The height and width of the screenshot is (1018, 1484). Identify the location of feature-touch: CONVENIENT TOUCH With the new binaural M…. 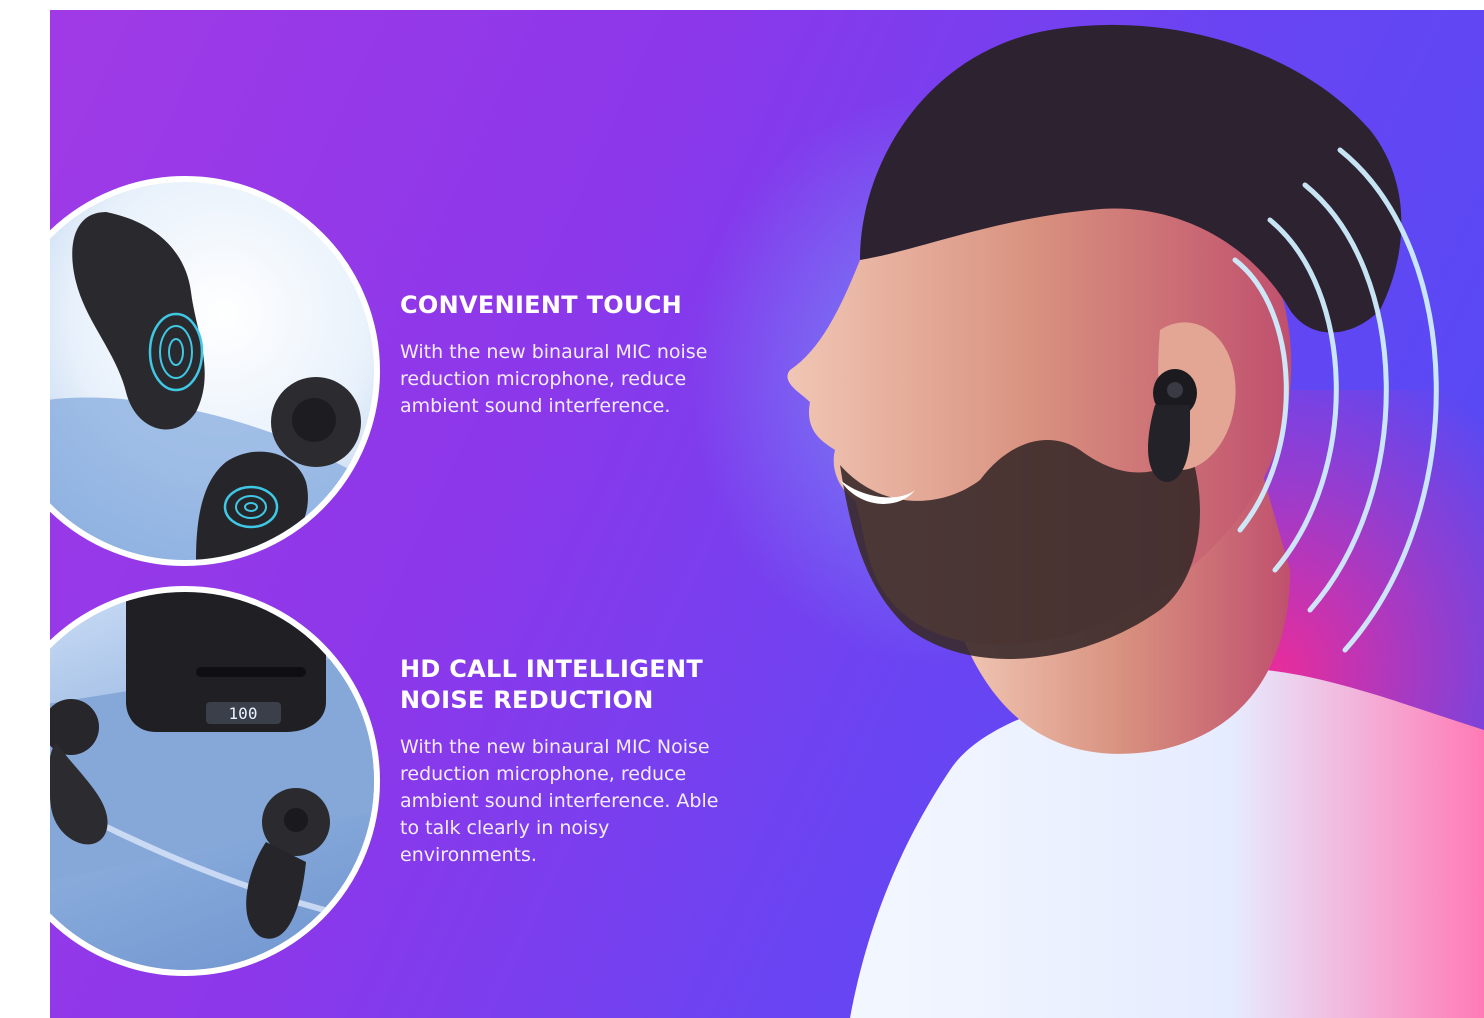
(560, 355).